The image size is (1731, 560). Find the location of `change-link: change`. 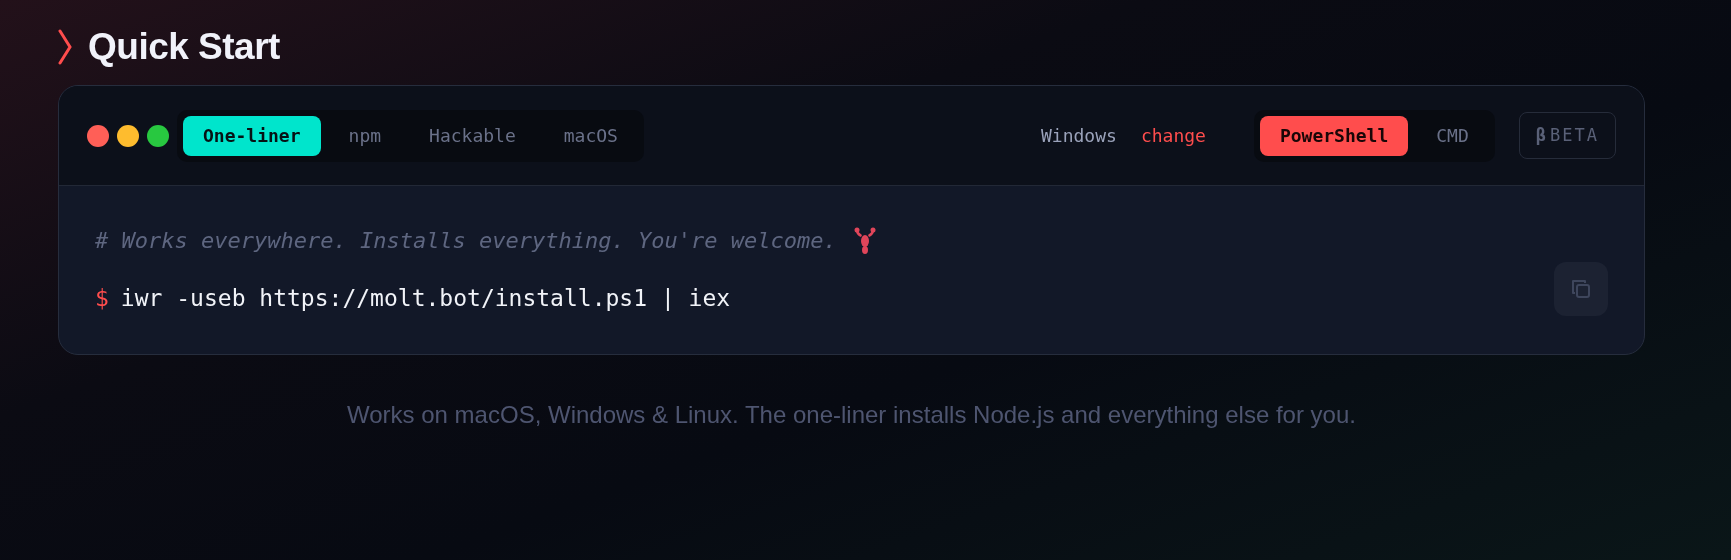

change-link: change is located at coordinates (1173, 135).